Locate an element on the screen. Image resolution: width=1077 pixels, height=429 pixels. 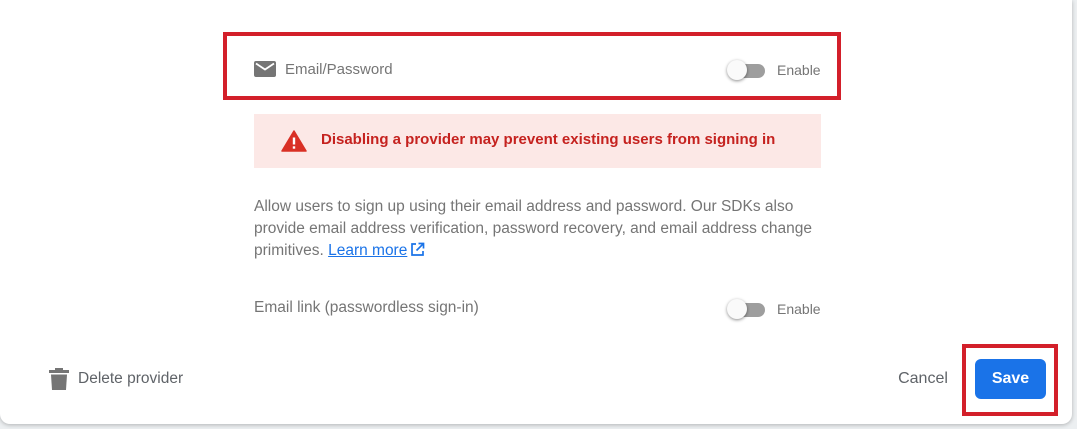
email-link-enable-toggle is located at coordinates (747, 309).